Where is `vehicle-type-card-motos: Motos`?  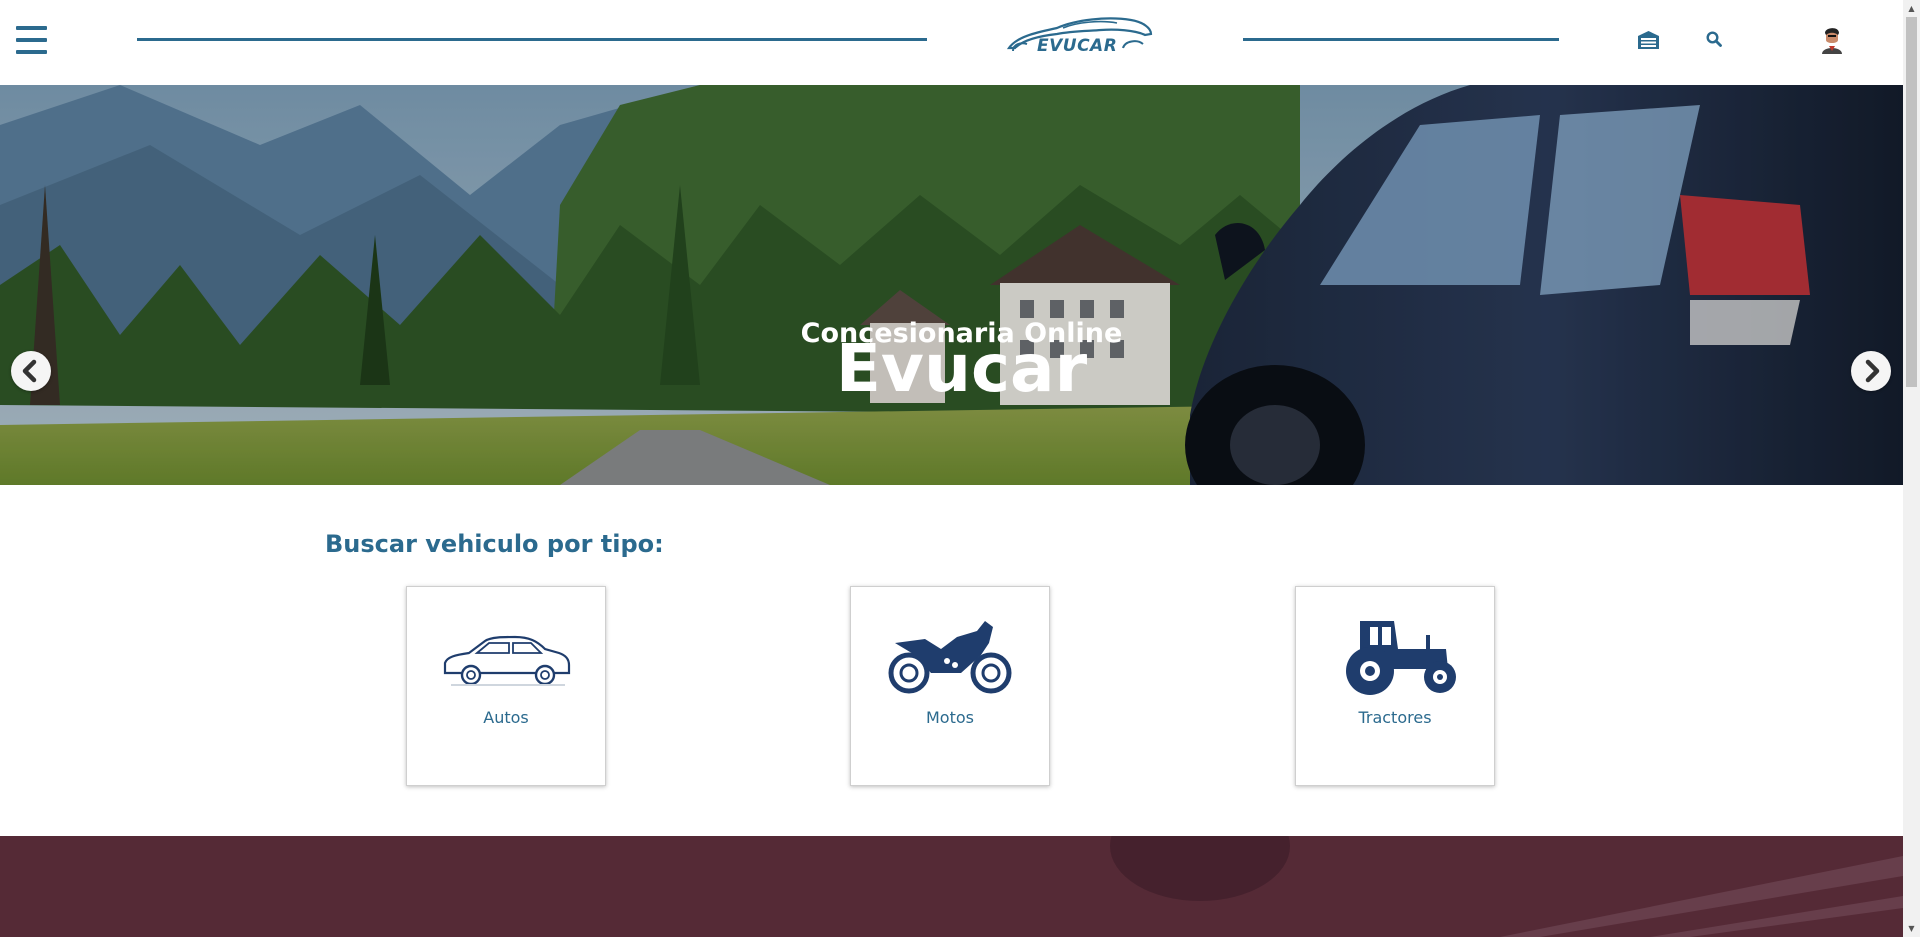 vehicle-type-card-motos: Motos is located at coordinates (950, 686).